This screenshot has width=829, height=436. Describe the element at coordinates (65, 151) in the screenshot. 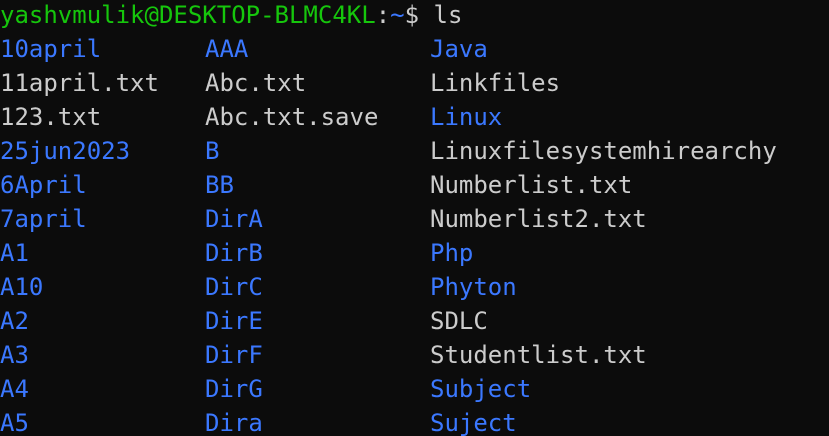

I see `directory-entry: 25jun2023` at that location.